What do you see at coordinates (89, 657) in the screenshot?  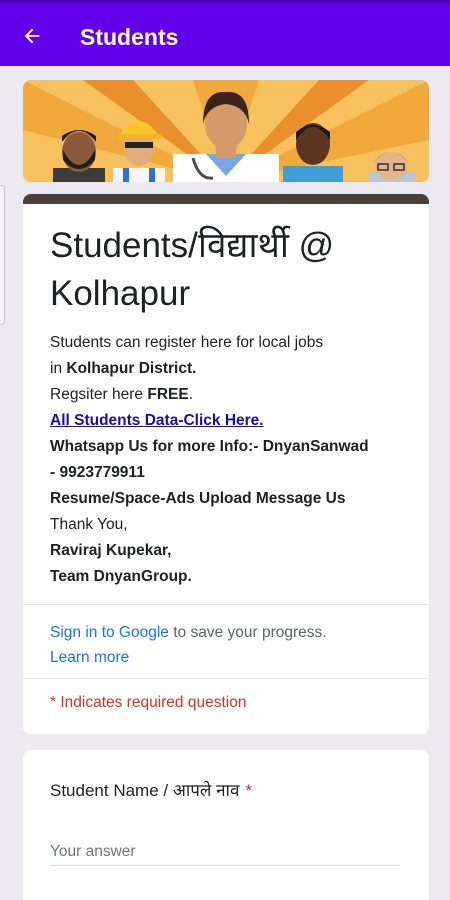 I see `learn-more-link: Learn more` at bounding box center [89, 657].